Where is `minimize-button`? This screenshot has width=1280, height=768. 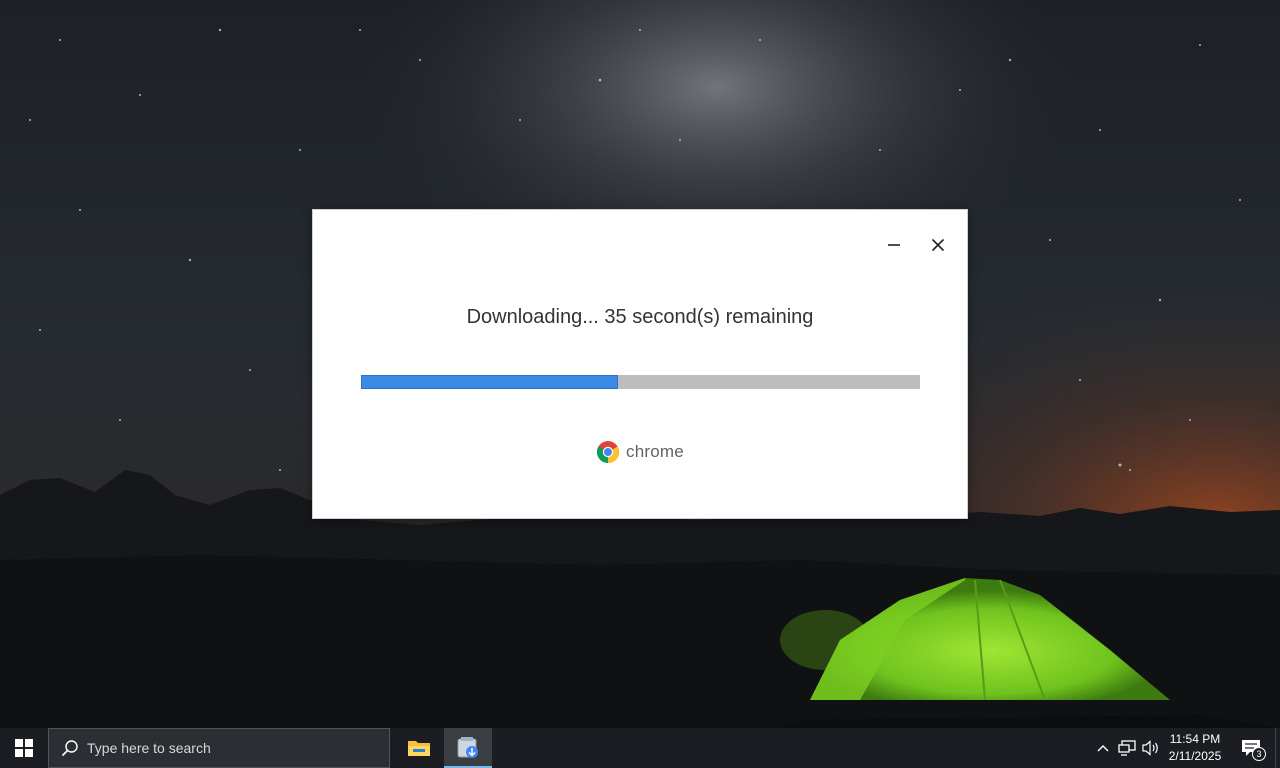 minimize-button is located at coordinates (894, 245).